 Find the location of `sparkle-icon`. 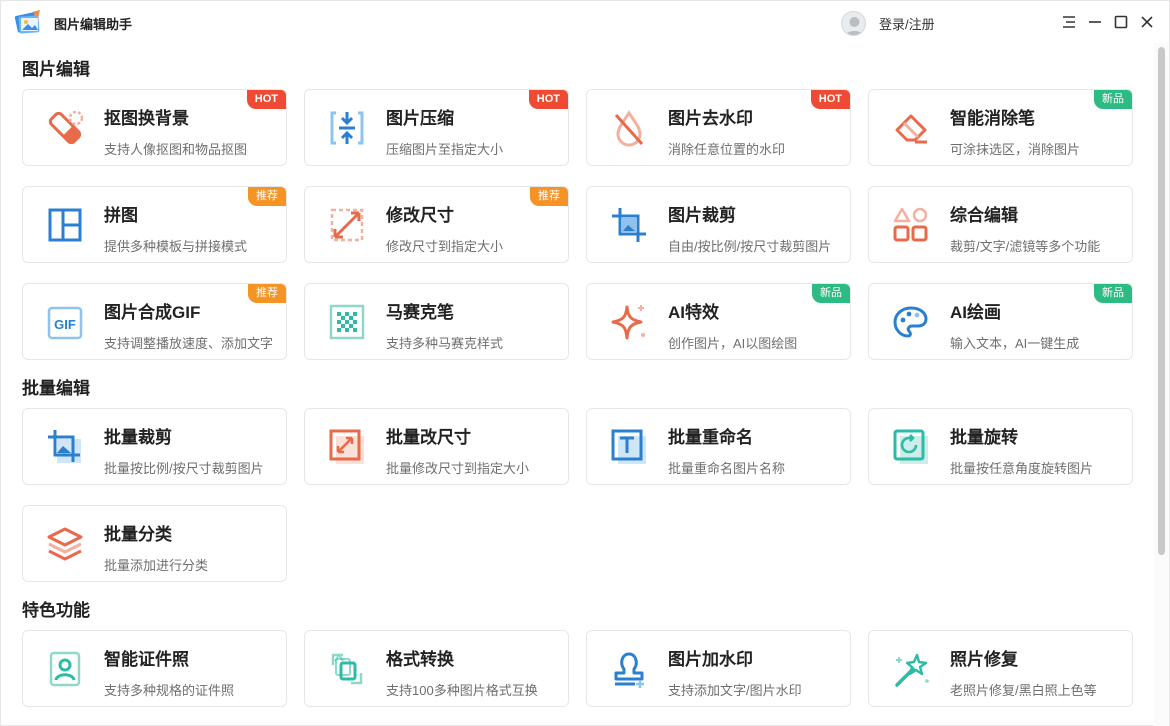

sparkle-icon is located at coordinates (628, 322).